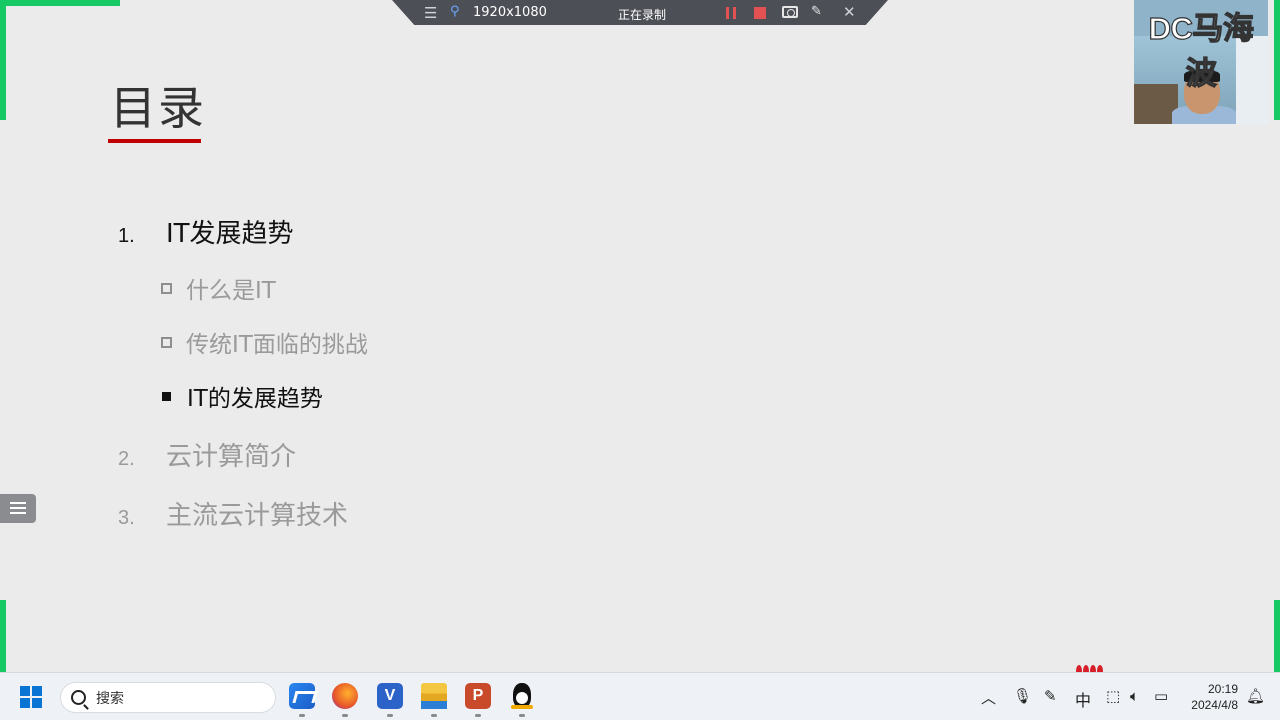 The width and height of the screenshot is (1280, 720). I want to click on volume-icon: 🔈︎, so click(1134, 696).